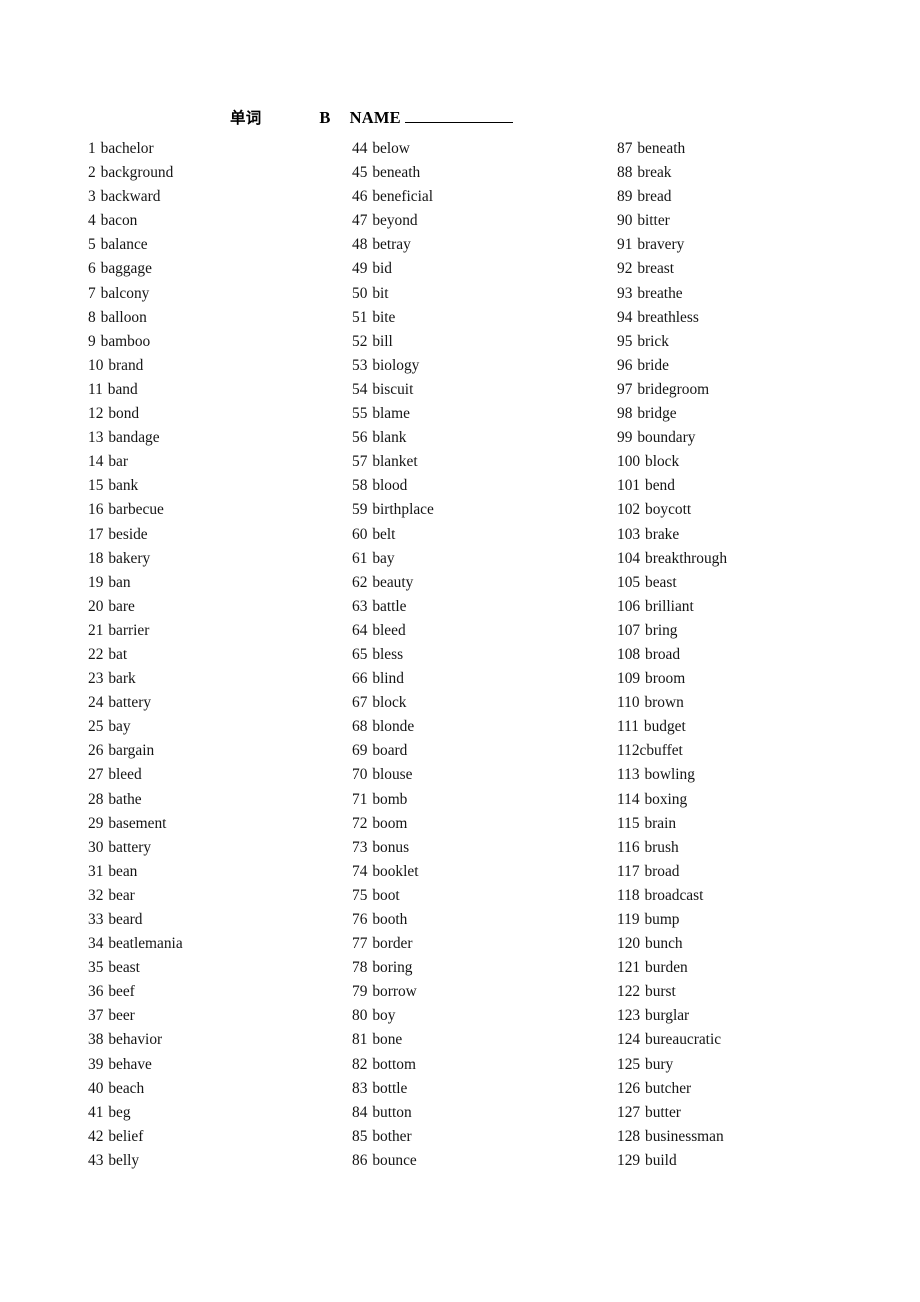  I want to click on word-entry-number: 1, so click(92, 148).